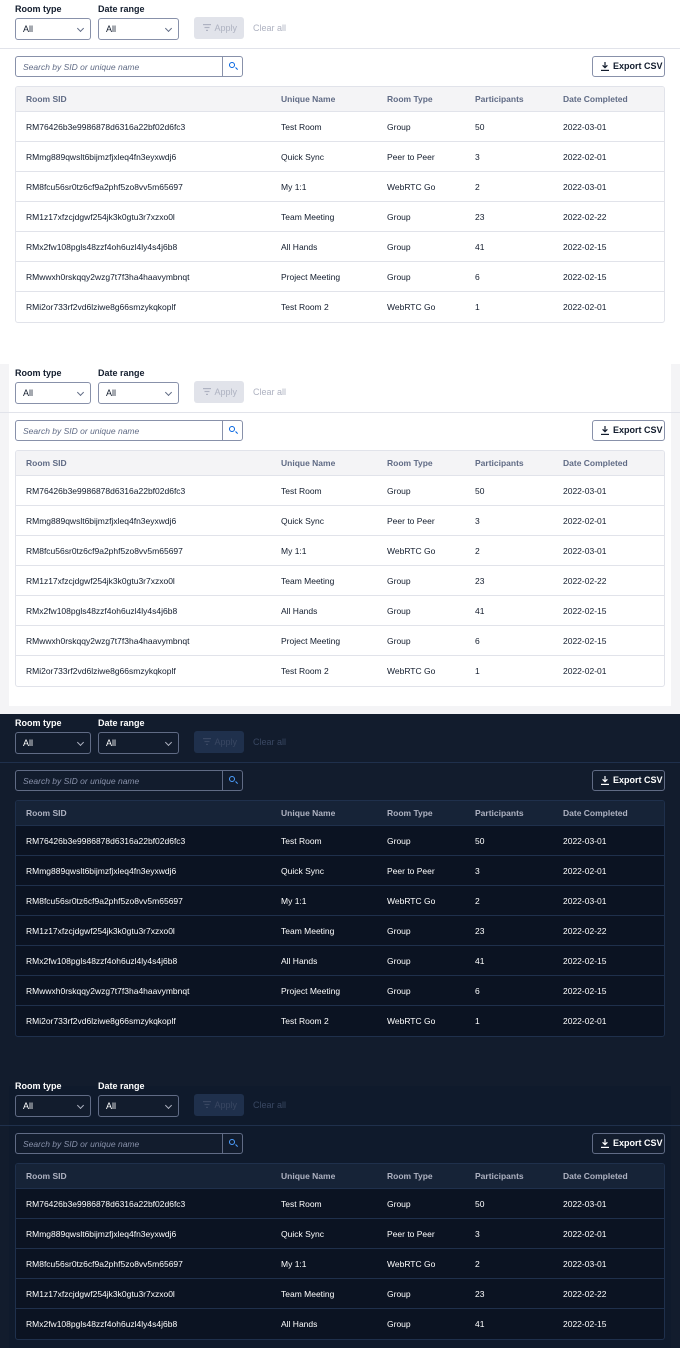 This screenshot has height=1348, width=680. What do you see at coordinates (480, 581) in the screenshot?
I see `table-cell: 23` at bounding box center [480, 581].